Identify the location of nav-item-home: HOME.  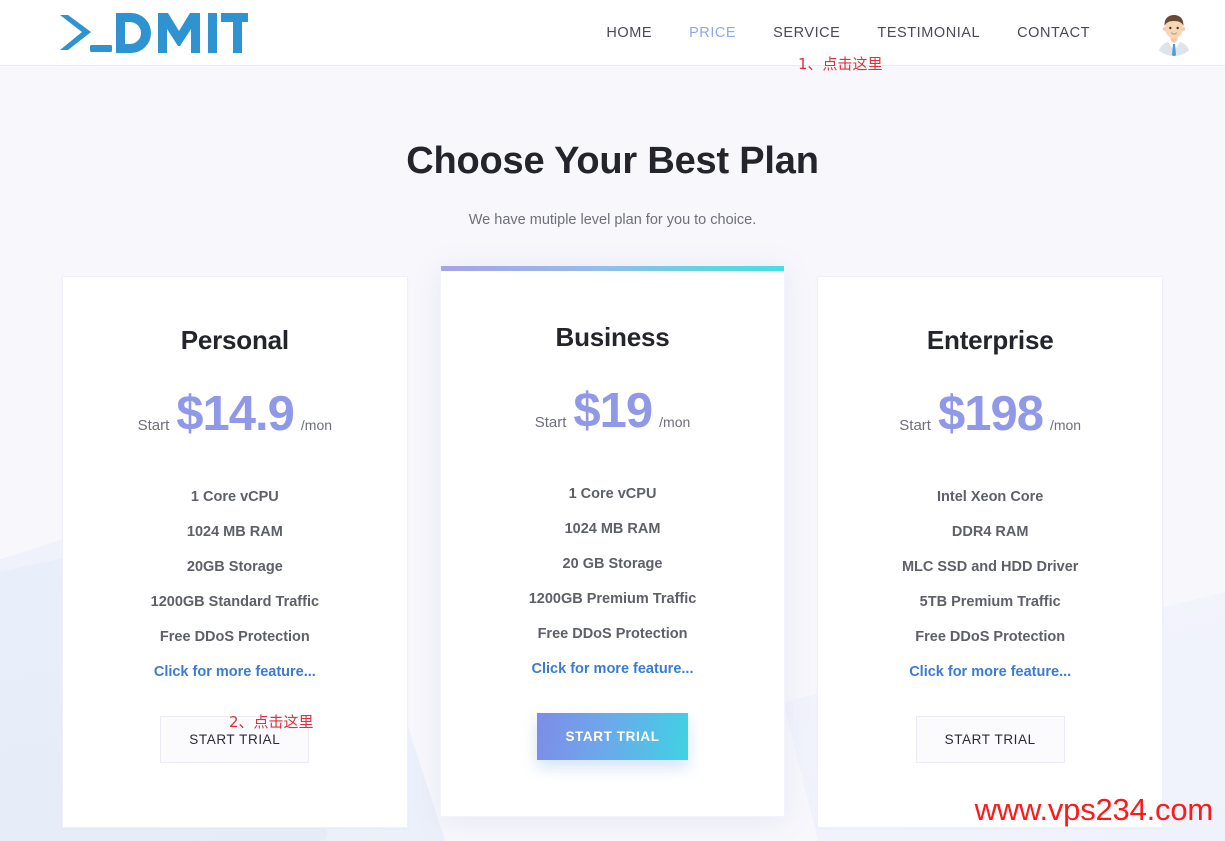
(629, 33).